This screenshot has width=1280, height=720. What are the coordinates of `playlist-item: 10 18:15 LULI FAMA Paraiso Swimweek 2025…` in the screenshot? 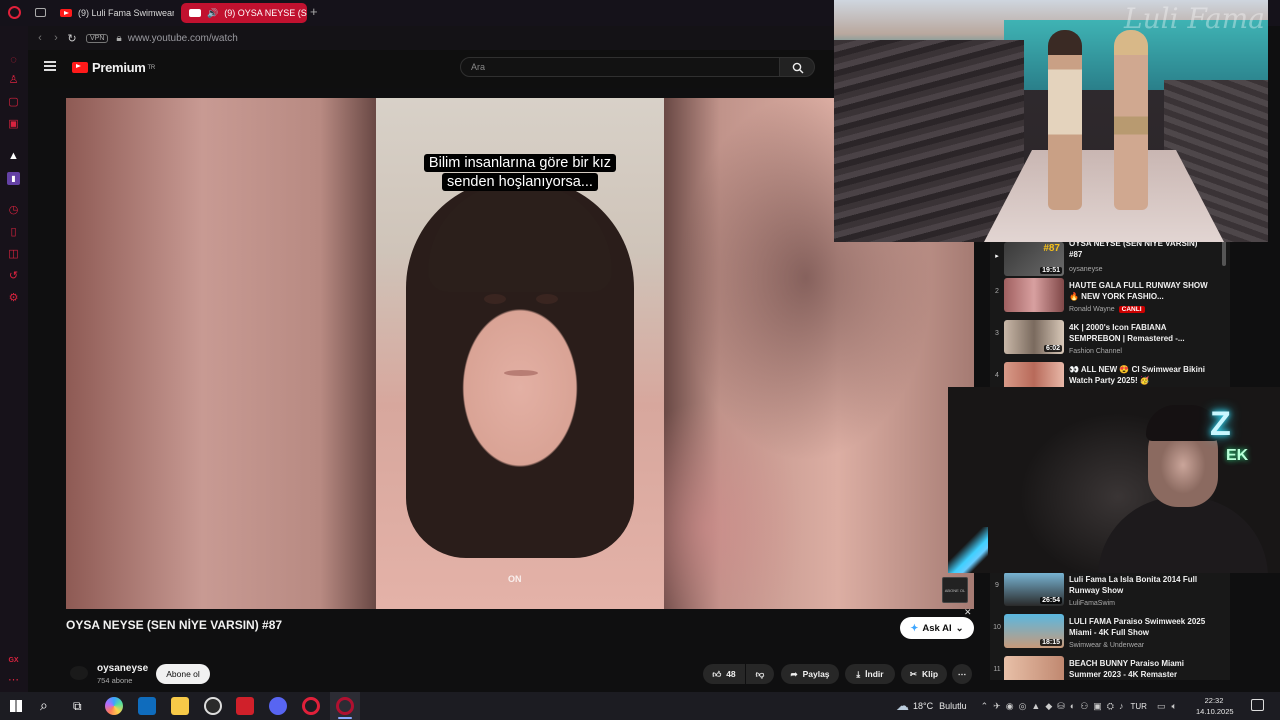 It's located at (1108, 634).